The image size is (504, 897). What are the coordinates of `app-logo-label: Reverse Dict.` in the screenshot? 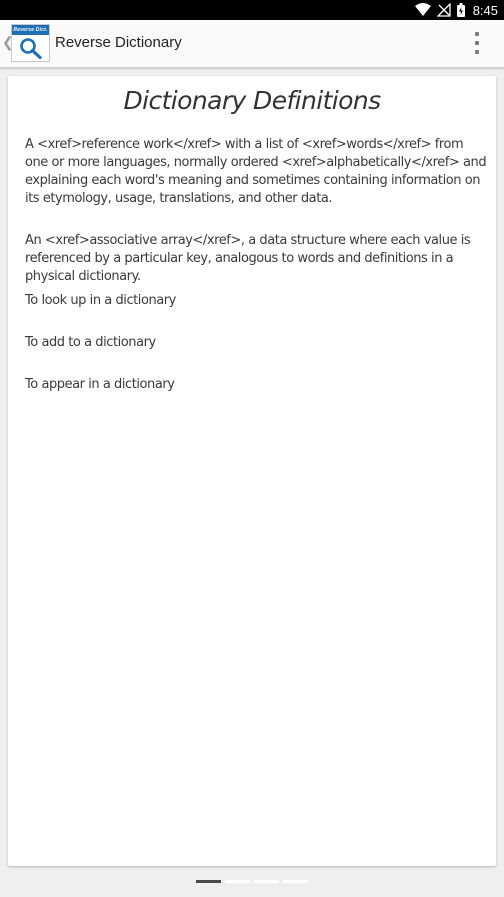 It's located at (30, 30).